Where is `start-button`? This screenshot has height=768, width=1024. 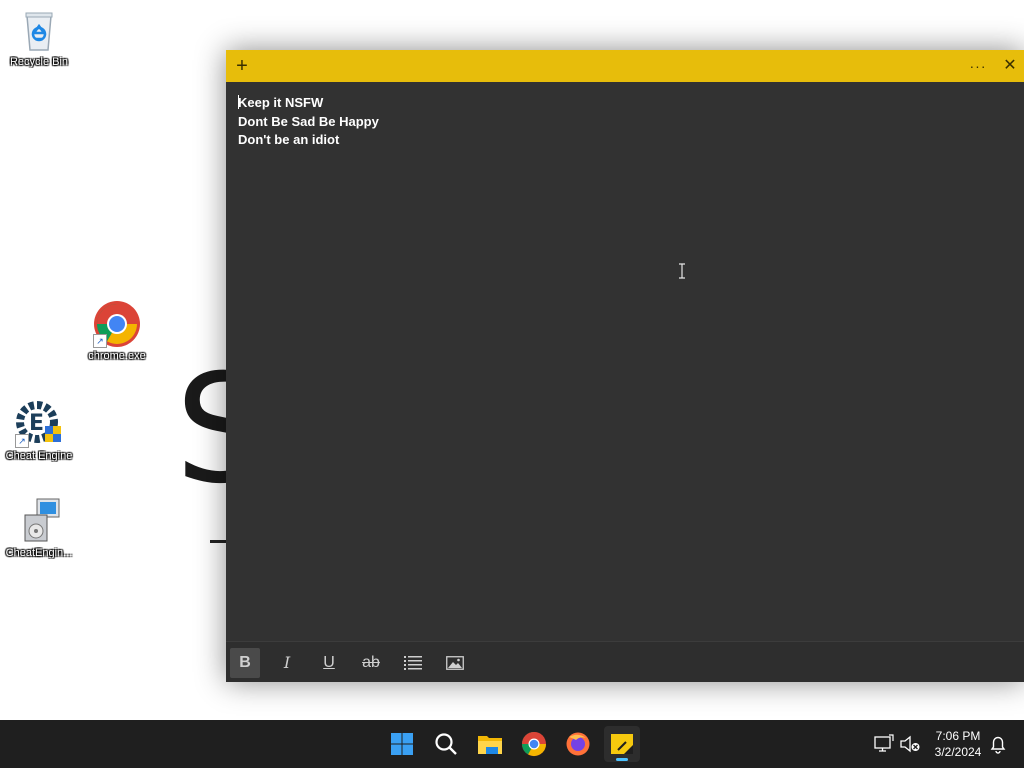
start-button is located at coordinates (402, 744).